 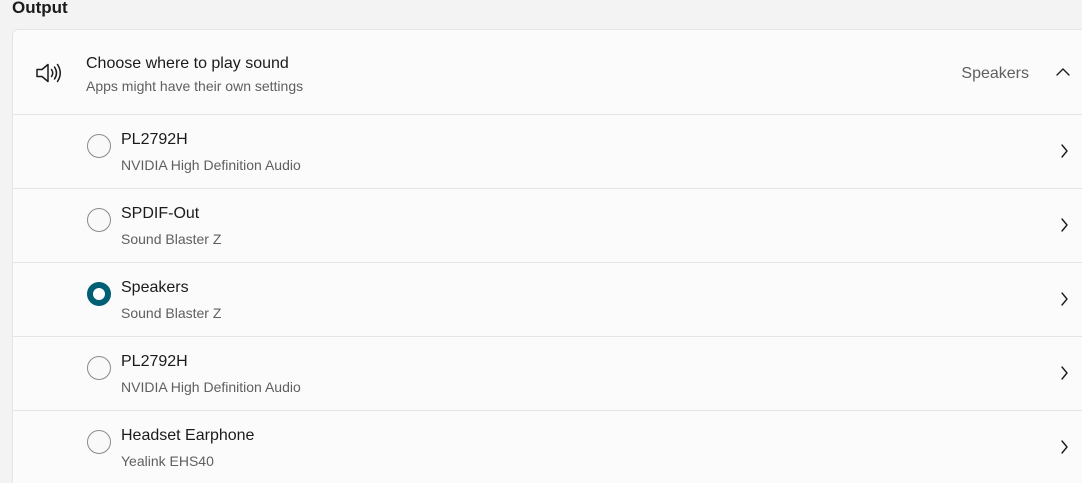 What do you see at coordinates (188, 435) in the screenshot?
I see `device-name: Headset Earphone` at bounding box center [188, 435].